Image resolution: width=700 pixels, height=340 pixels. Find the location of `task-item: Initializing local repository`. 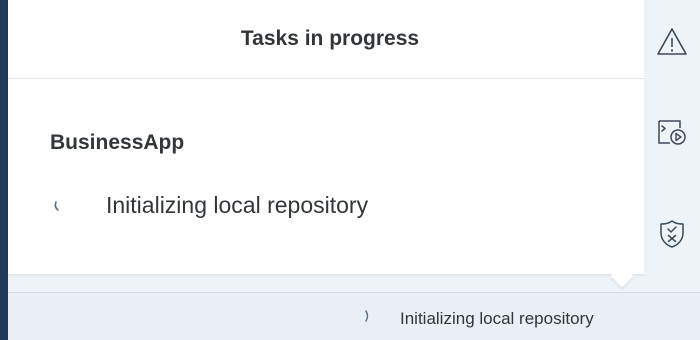

task-item: Initializing local repository is located at coordinates (209, 205).